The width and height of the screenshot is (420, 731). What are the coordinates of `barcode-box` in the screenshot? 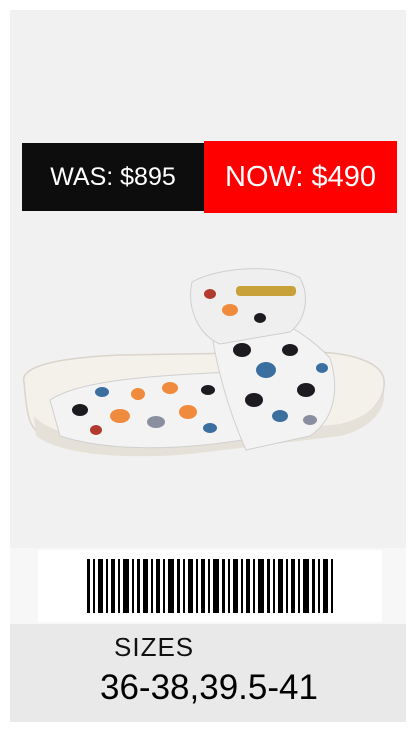 It's located at (210, 586).